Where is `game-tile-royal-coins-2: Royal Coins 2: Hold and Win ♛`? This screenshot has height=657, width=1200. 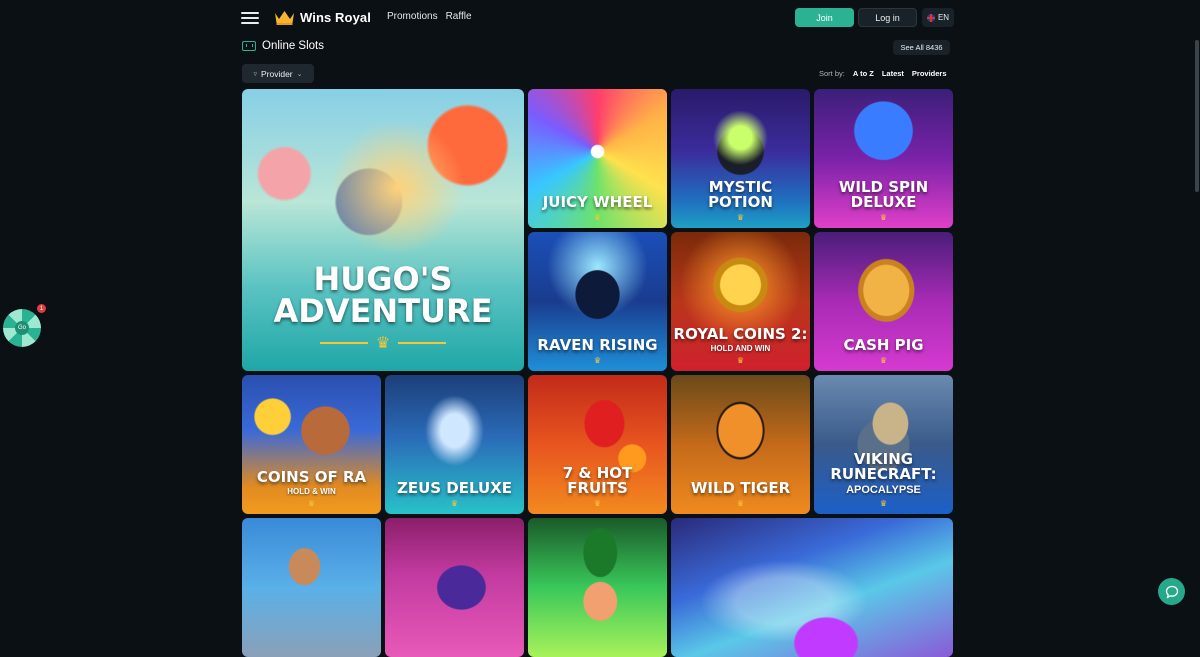 game-tile-royal-coins-2: Royal Coins 2: Hold and Win ♛ is located at coordinates (740, 301).